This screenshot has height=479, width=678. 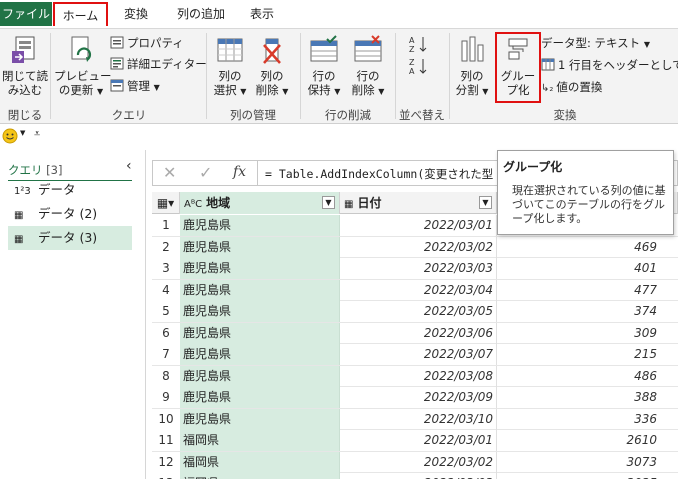 What do you see at coordinates (379, 174) in the screenshot?
I see `formula-input: = Table.AddIndexColumn(変更された型` at bounding box center [379, 174].